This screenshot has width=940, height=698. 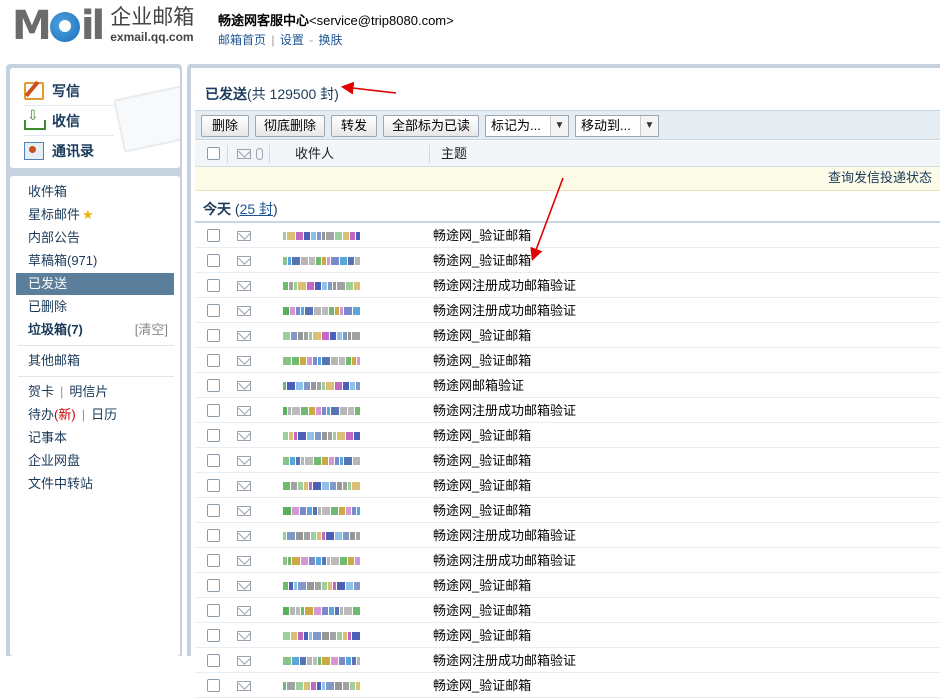 I want to click on forward-button: 转发, so click(x=354, y=126).